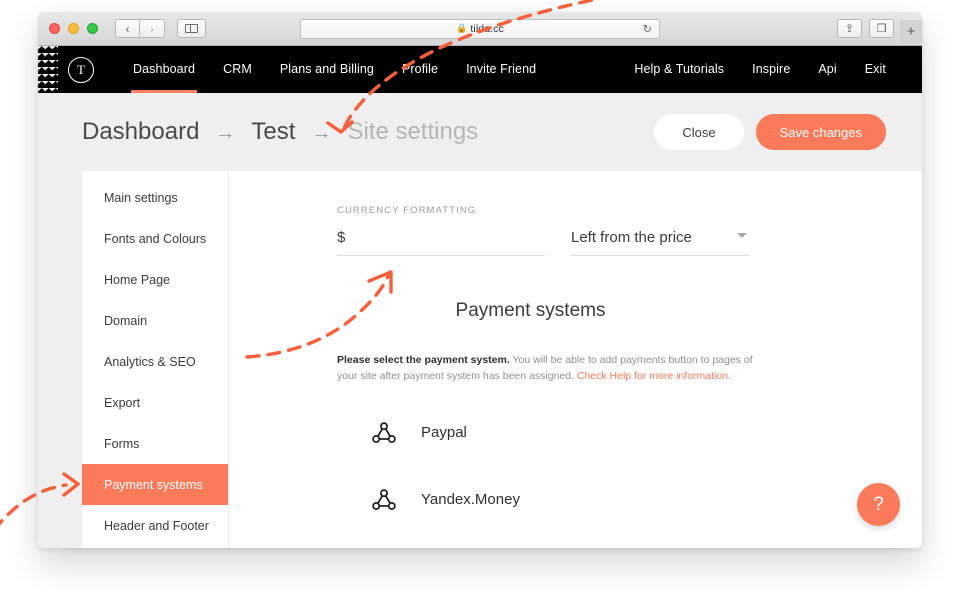 The image size is (960, 600). Describe the element at coordinates (645, 500) in the screenshot. I see `payment-system-yandex-money: Yandex.Money` at that location.